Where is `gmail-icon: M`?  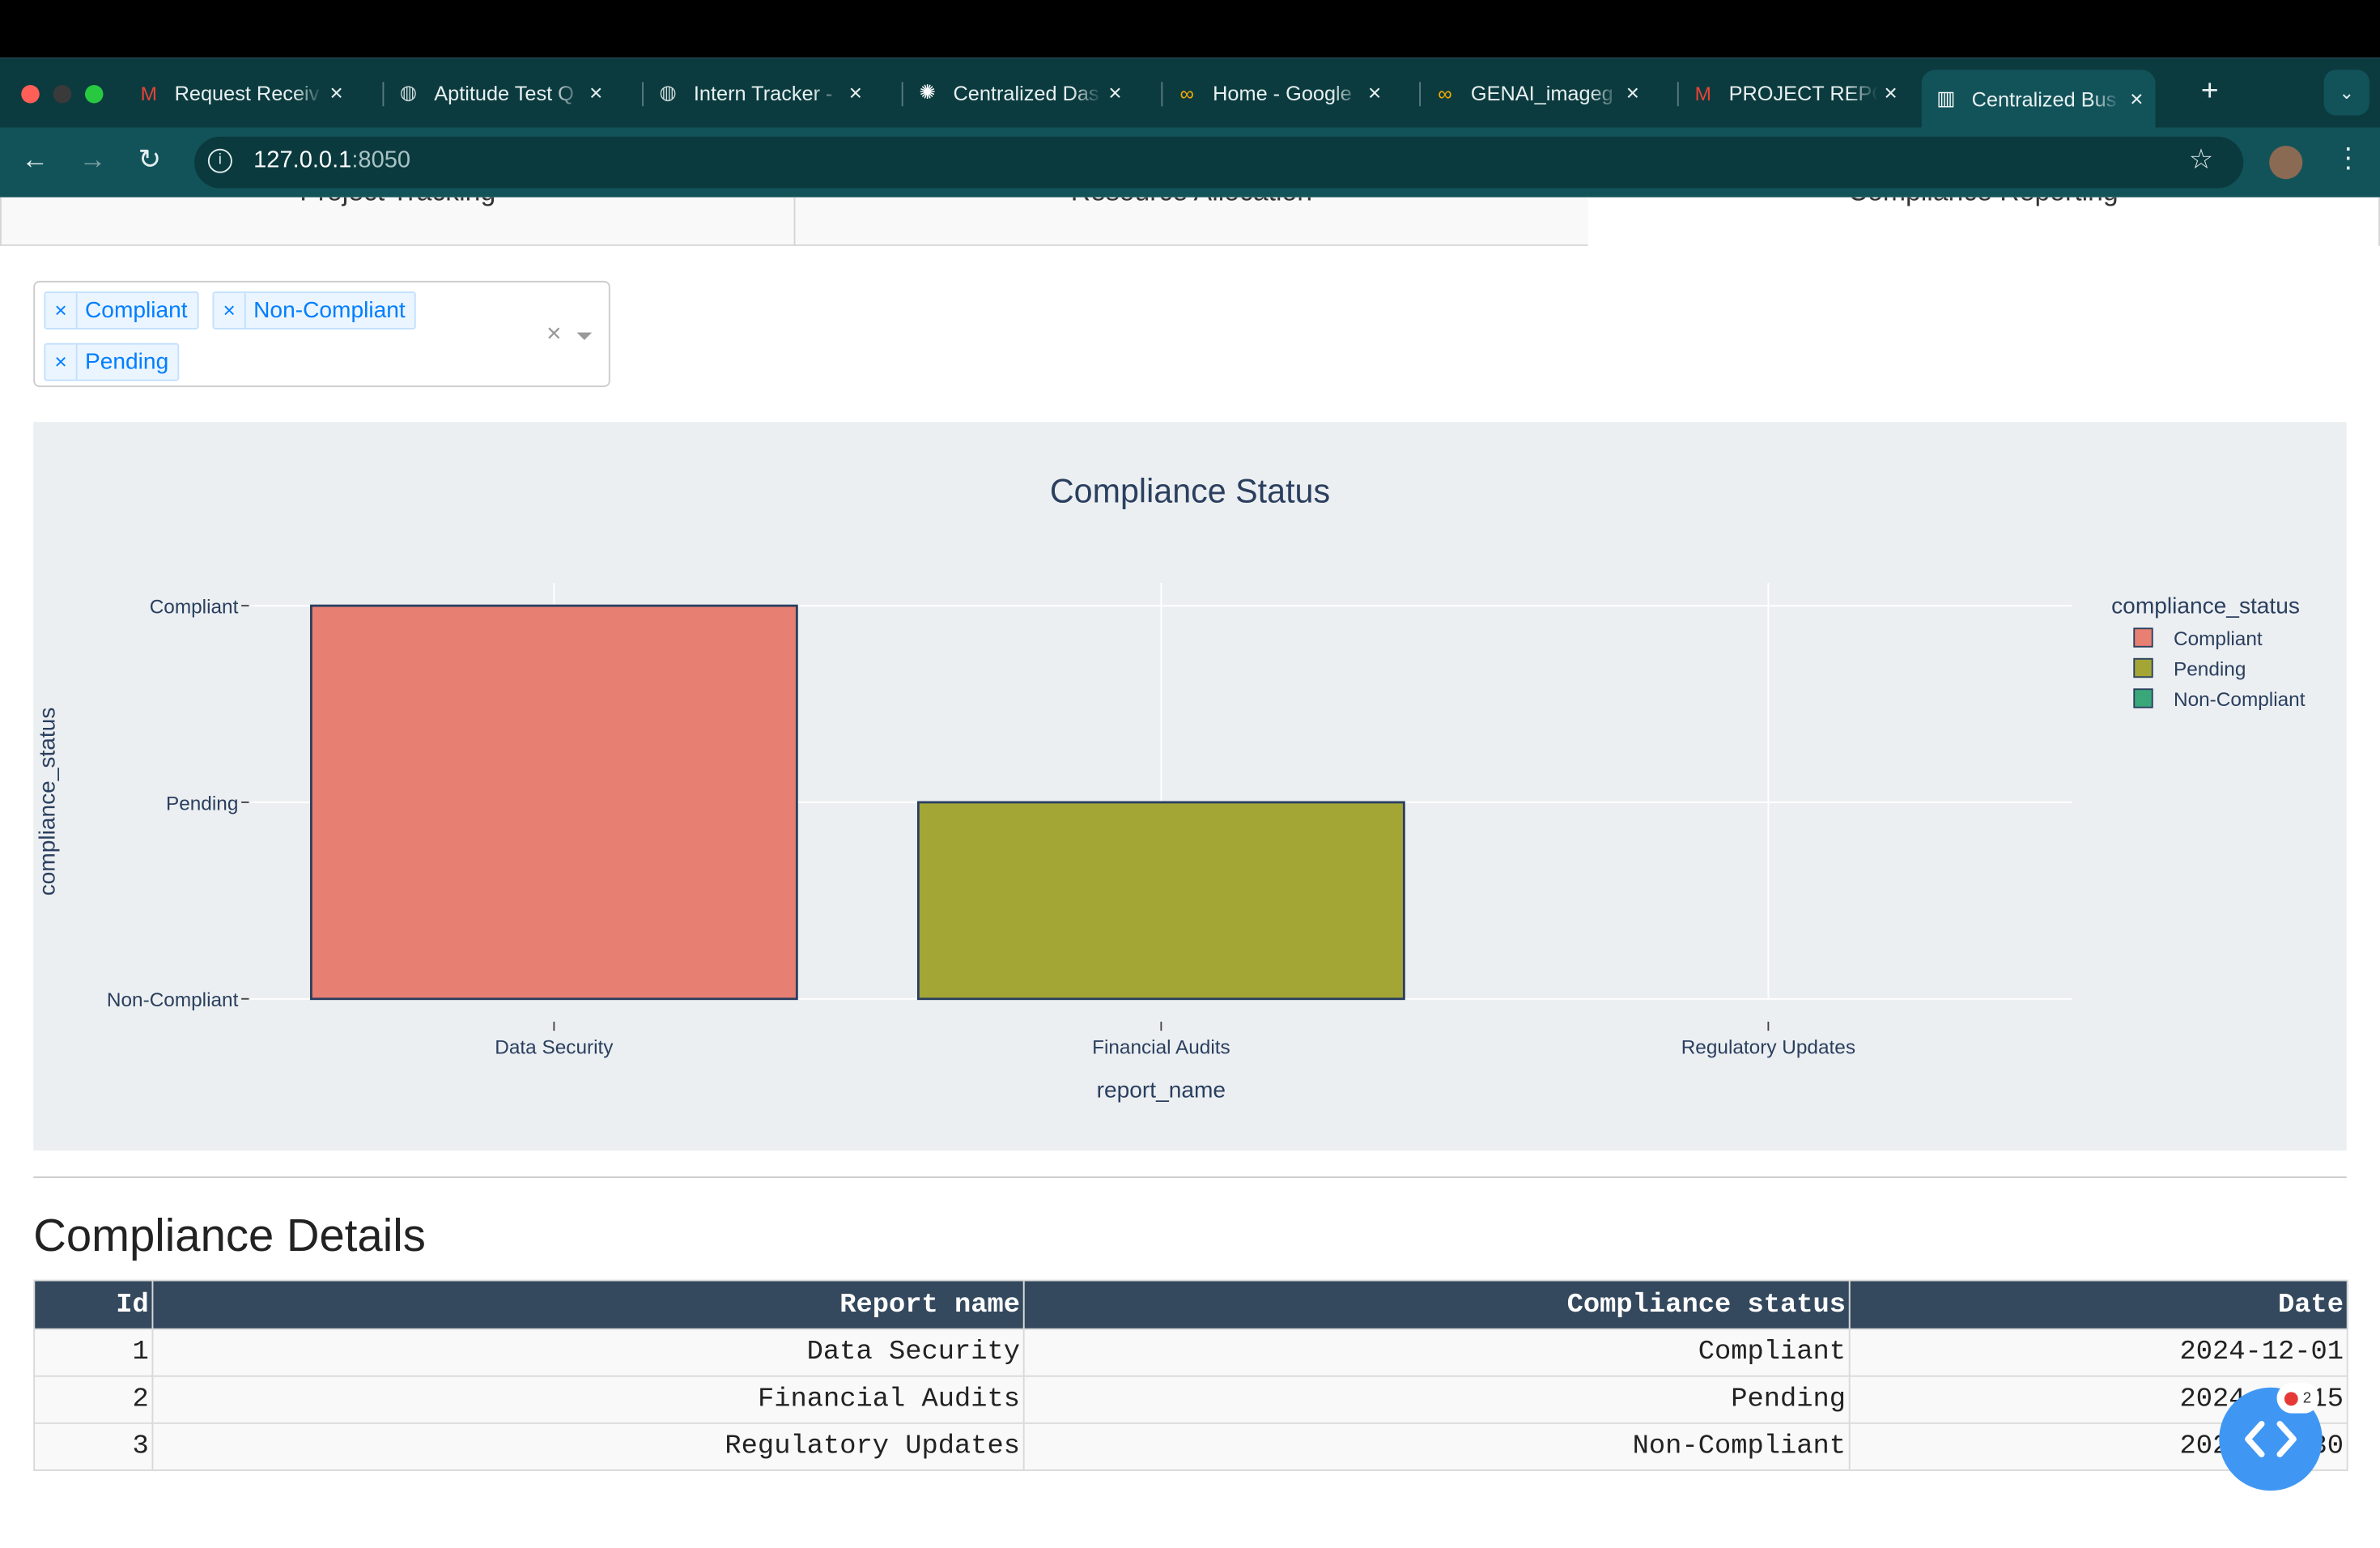
gmail-icon: M is located at coordinates (1702, 92).